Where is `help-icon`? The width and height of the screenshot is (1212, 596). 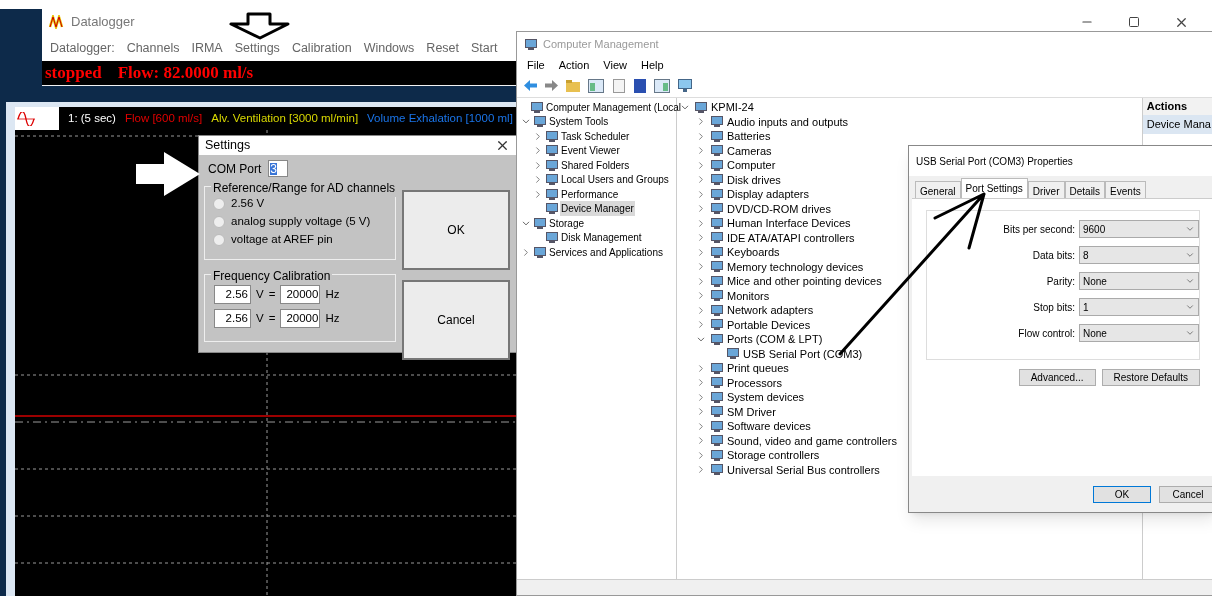 help-icon is located at coordinates (640, 85).